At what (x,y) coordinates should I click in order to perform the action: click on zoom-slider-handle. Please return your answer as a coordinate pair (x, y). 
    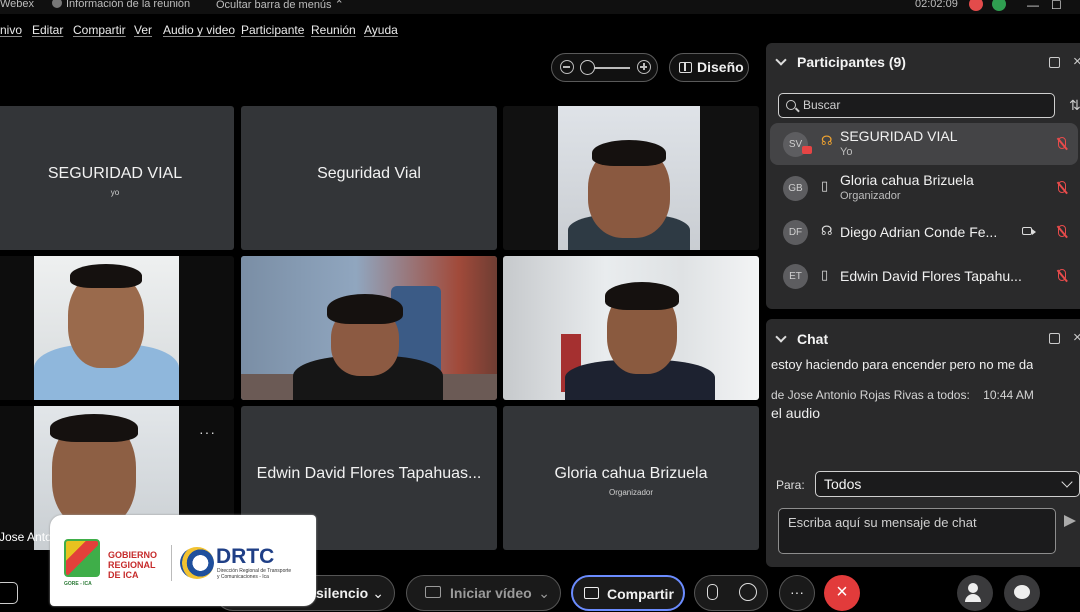
    Looking at the image, I should click on (587, 67).